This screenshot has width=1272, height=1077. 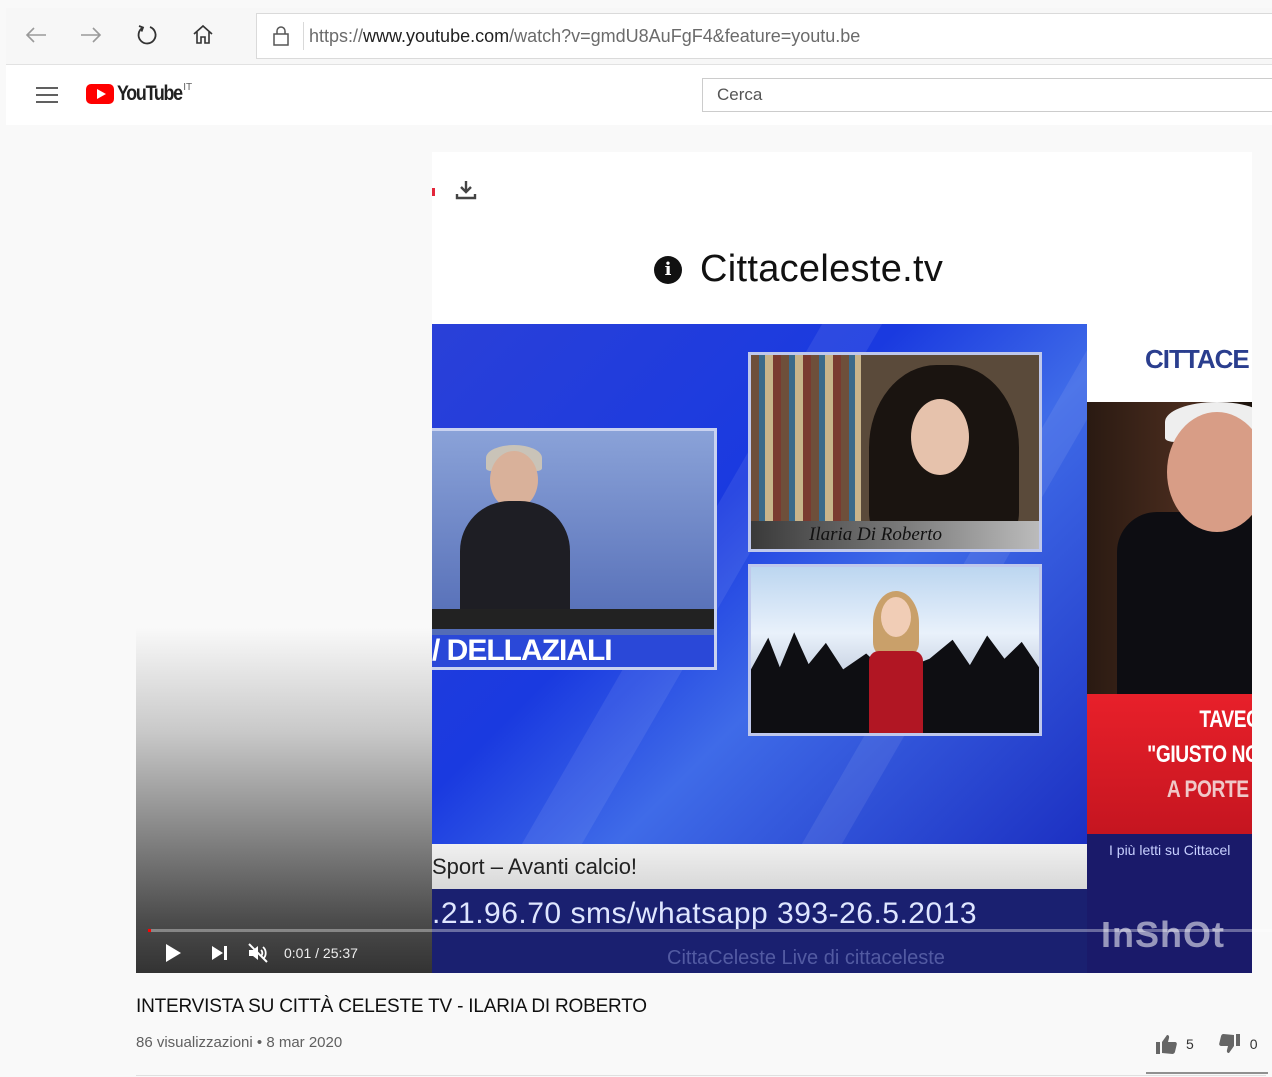 What do you see at coordinates (321, 953) in the screenshot?
I see `time-display: 0:01 / 25:37` at bounding box center [321, 953].